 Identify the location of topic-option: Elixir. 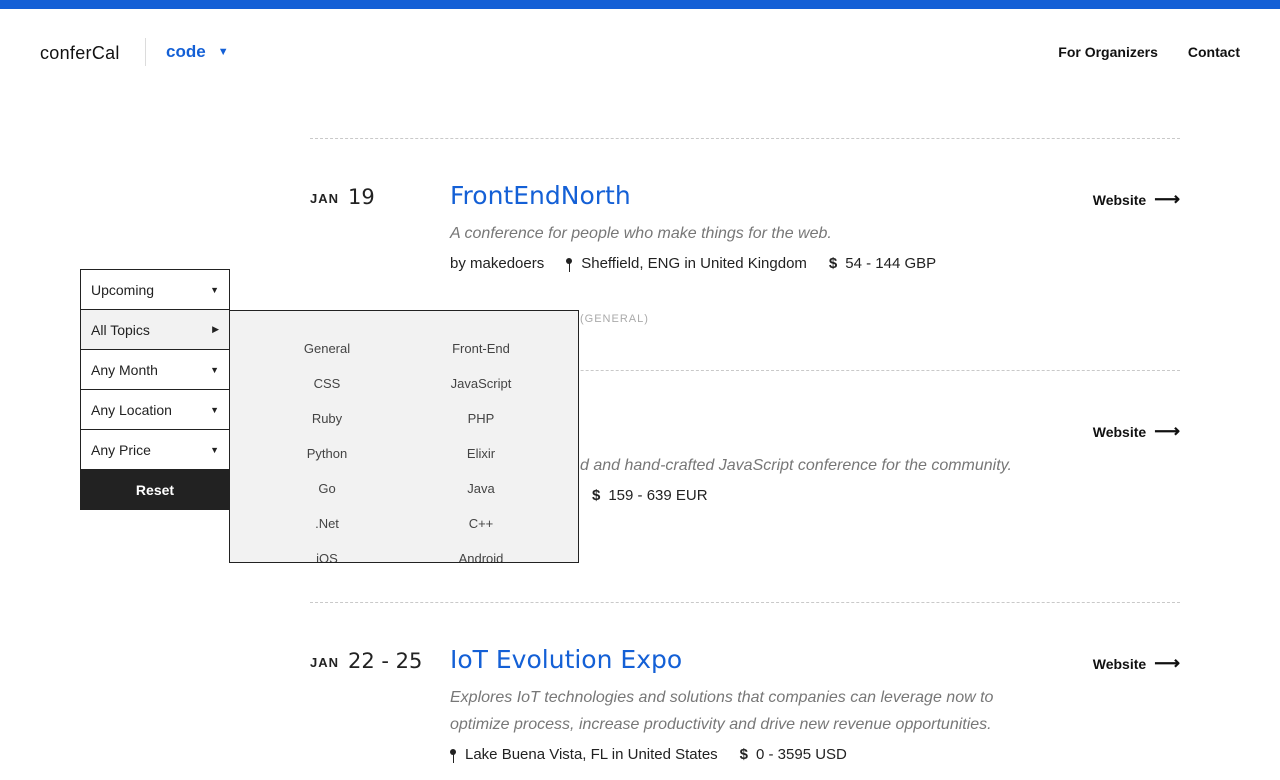
(481, 462).